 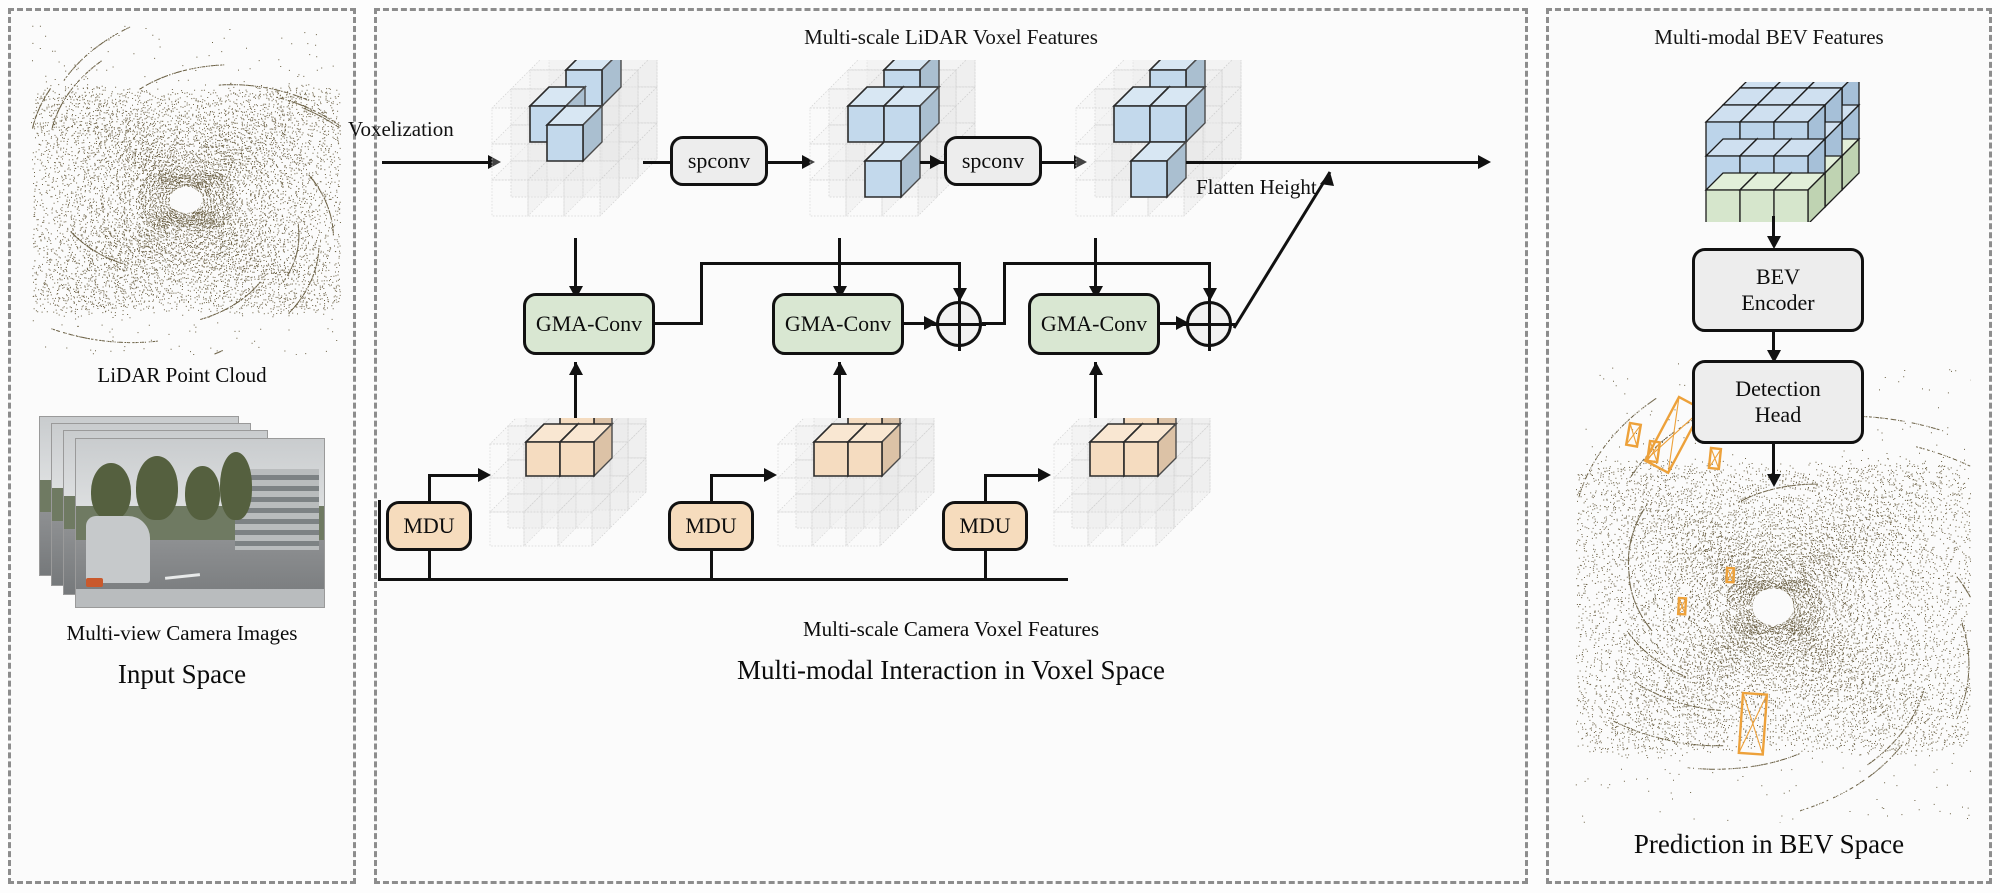 I want to click on detection-head-label-line1: Detection, so click(x=1778, y=389).